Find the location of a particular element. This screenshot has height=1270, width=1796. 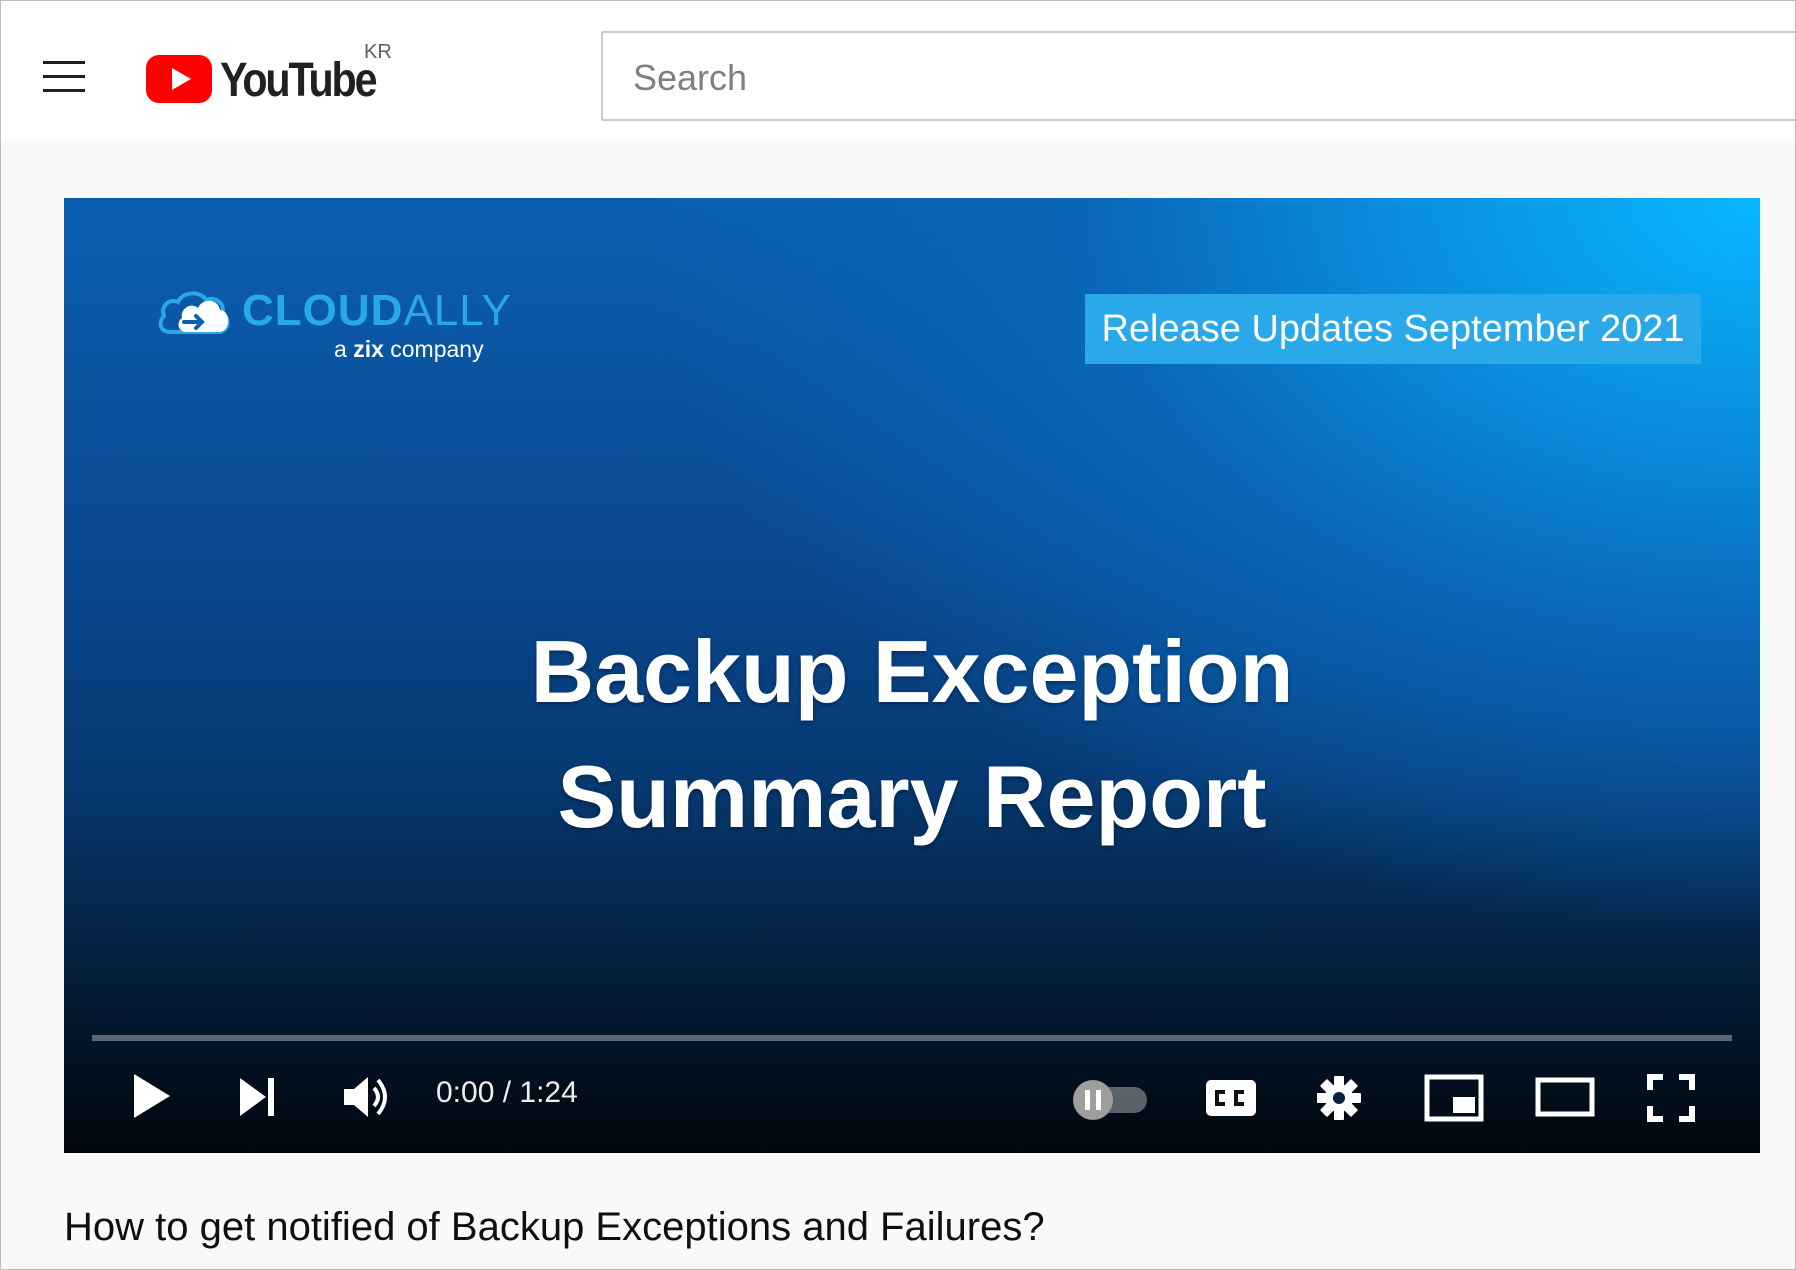

autoplay-toggle is located at coordinates (1111, 1100).